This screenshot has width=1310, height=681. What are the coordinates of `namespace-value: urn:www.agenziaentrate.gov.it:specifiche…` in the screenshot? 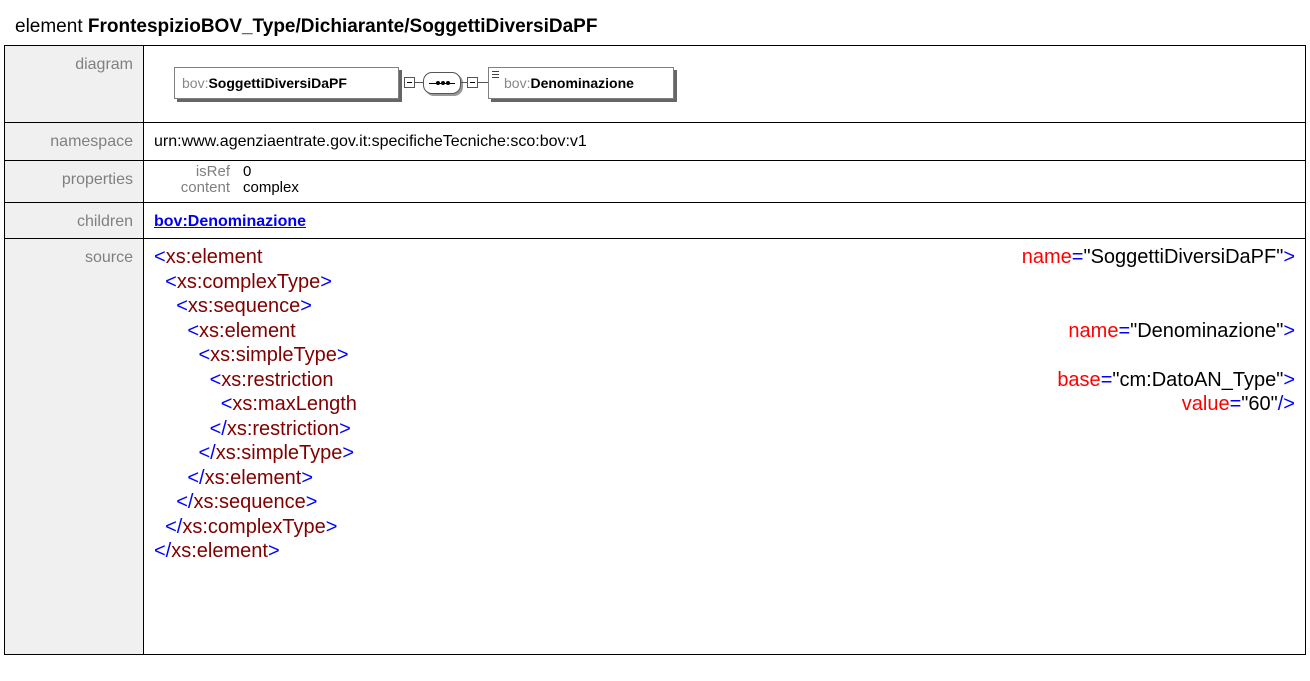 It's located at (370, 141).